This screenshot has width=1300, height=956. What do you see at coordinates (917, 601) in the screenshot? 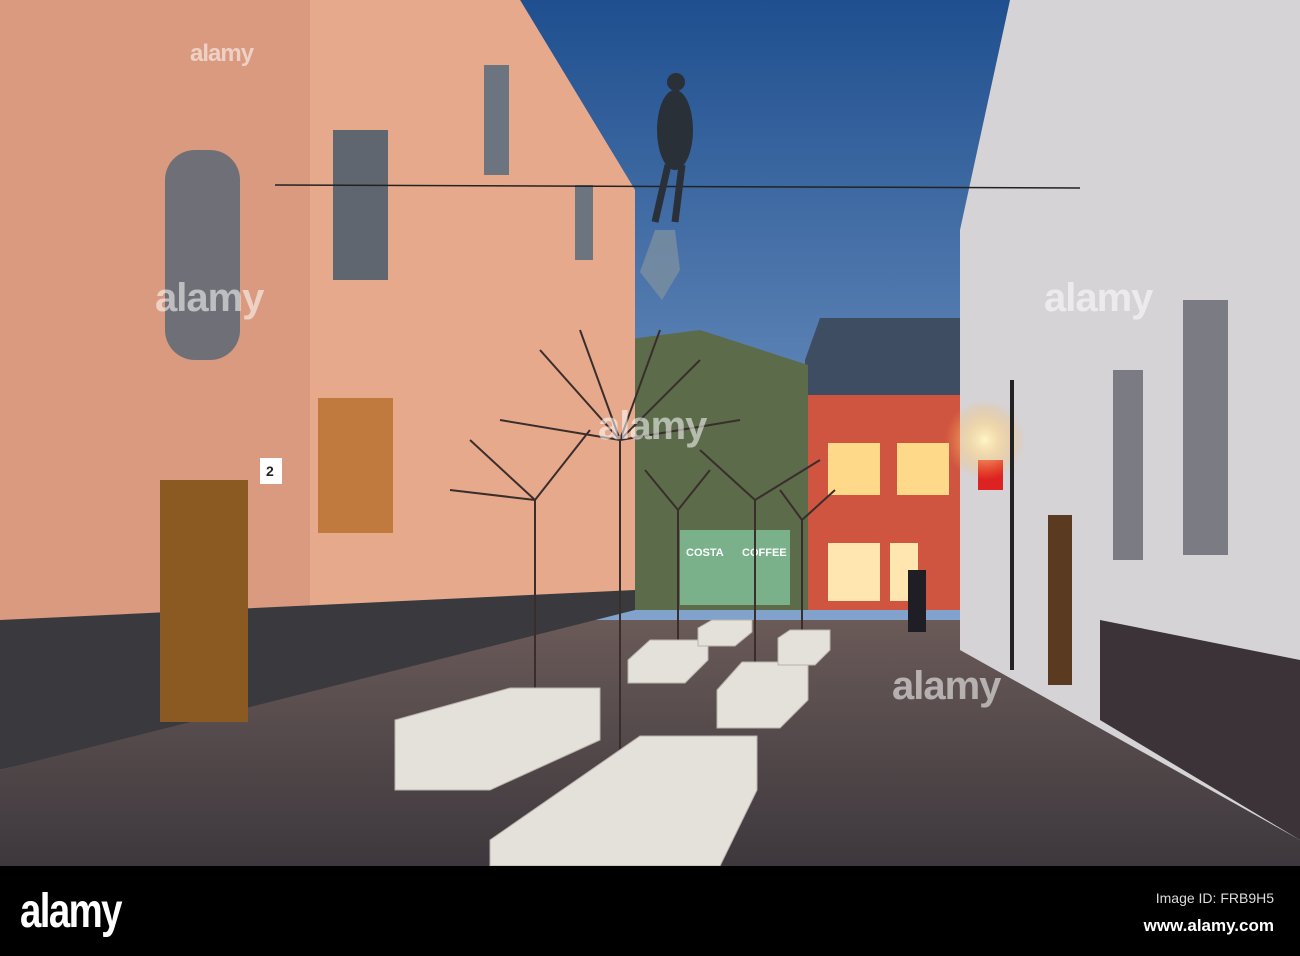
I see `pedestrian-silhouette` at bounding box center [917, 601].